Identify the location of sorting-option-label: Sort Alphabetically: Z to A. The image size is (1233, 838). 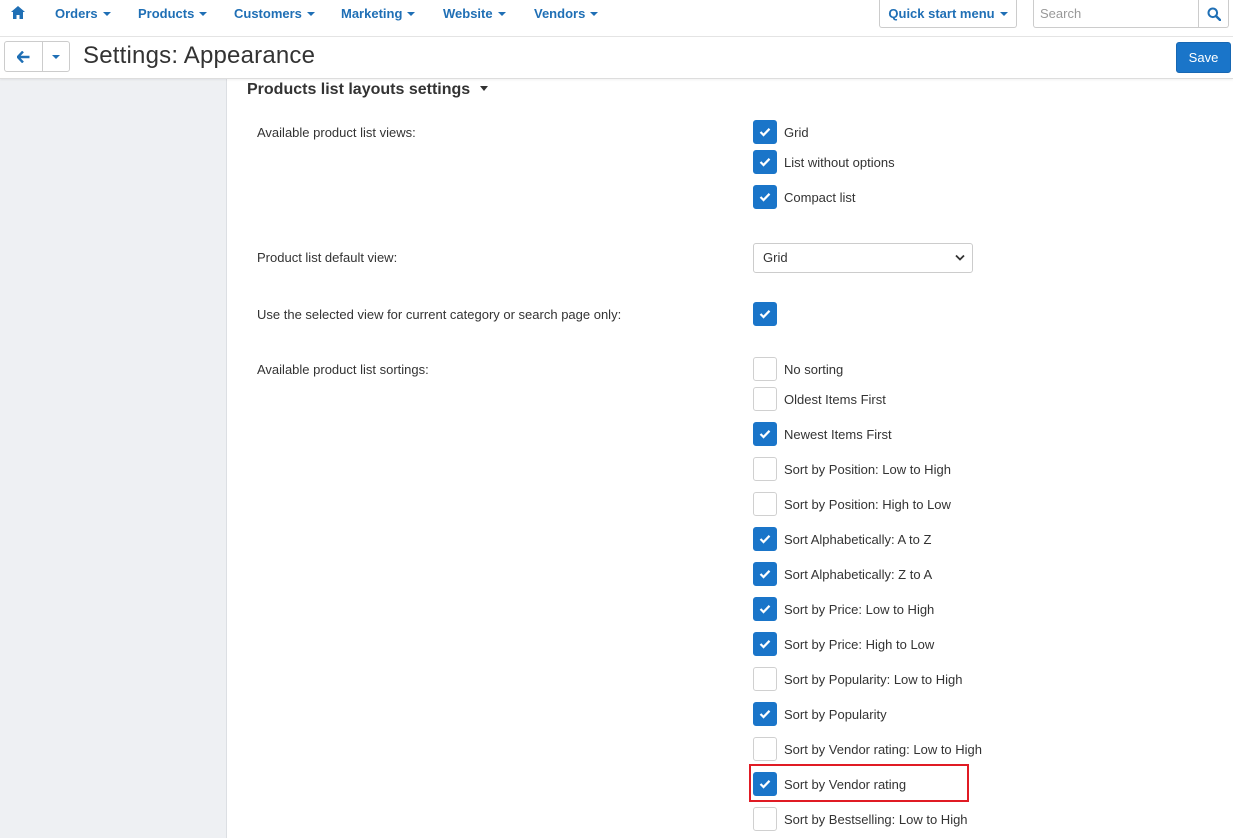
(858, 574).